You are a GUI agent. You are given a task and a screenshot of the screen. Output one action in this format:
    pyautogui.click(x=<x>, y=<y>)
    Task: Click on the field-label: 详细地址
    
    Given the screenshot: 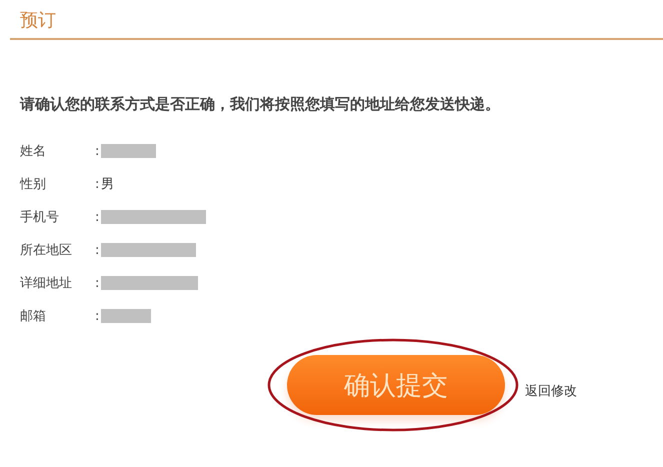 What is the action you would take?
    pyautogui.click(x=46, y=283)
    